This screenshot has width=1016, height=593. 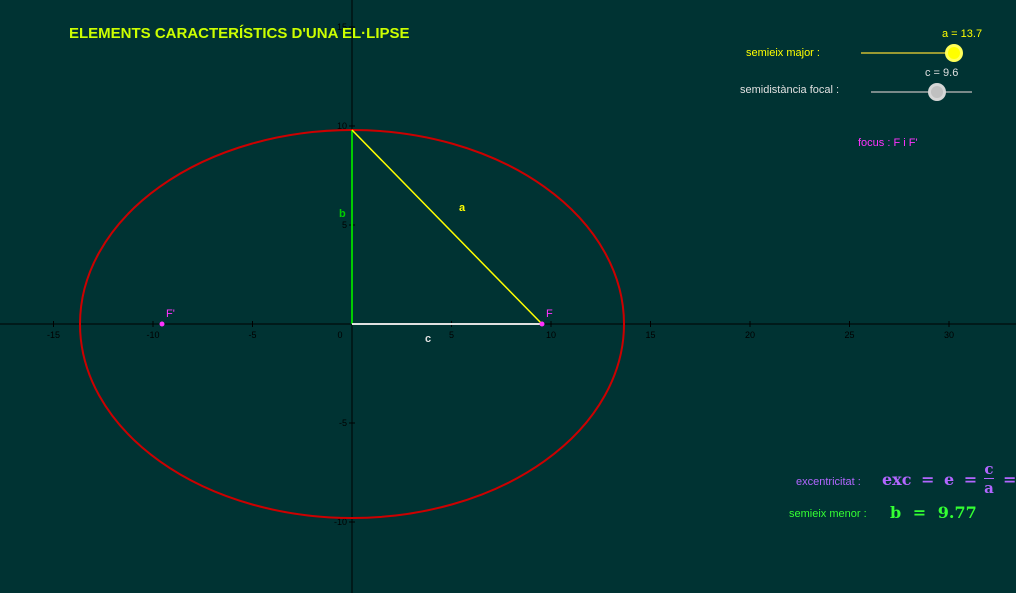 What do you see at coordinates (342, 214) in the screenshot?
I see `label-b: b` at bounding box center [342, 214].